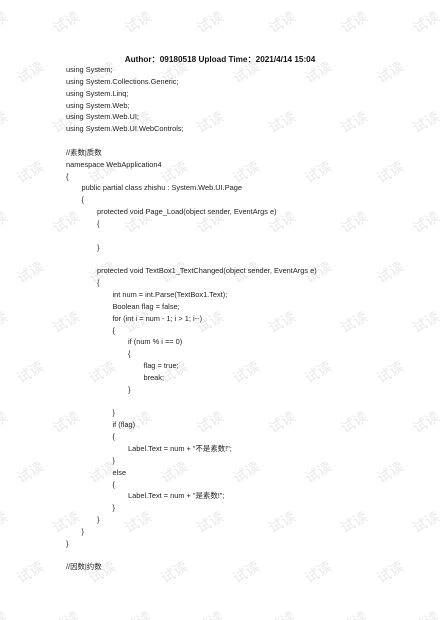 This screenshot has width=440, height=620. I want to click on code-line: //因数|约数, so click(84, 567).